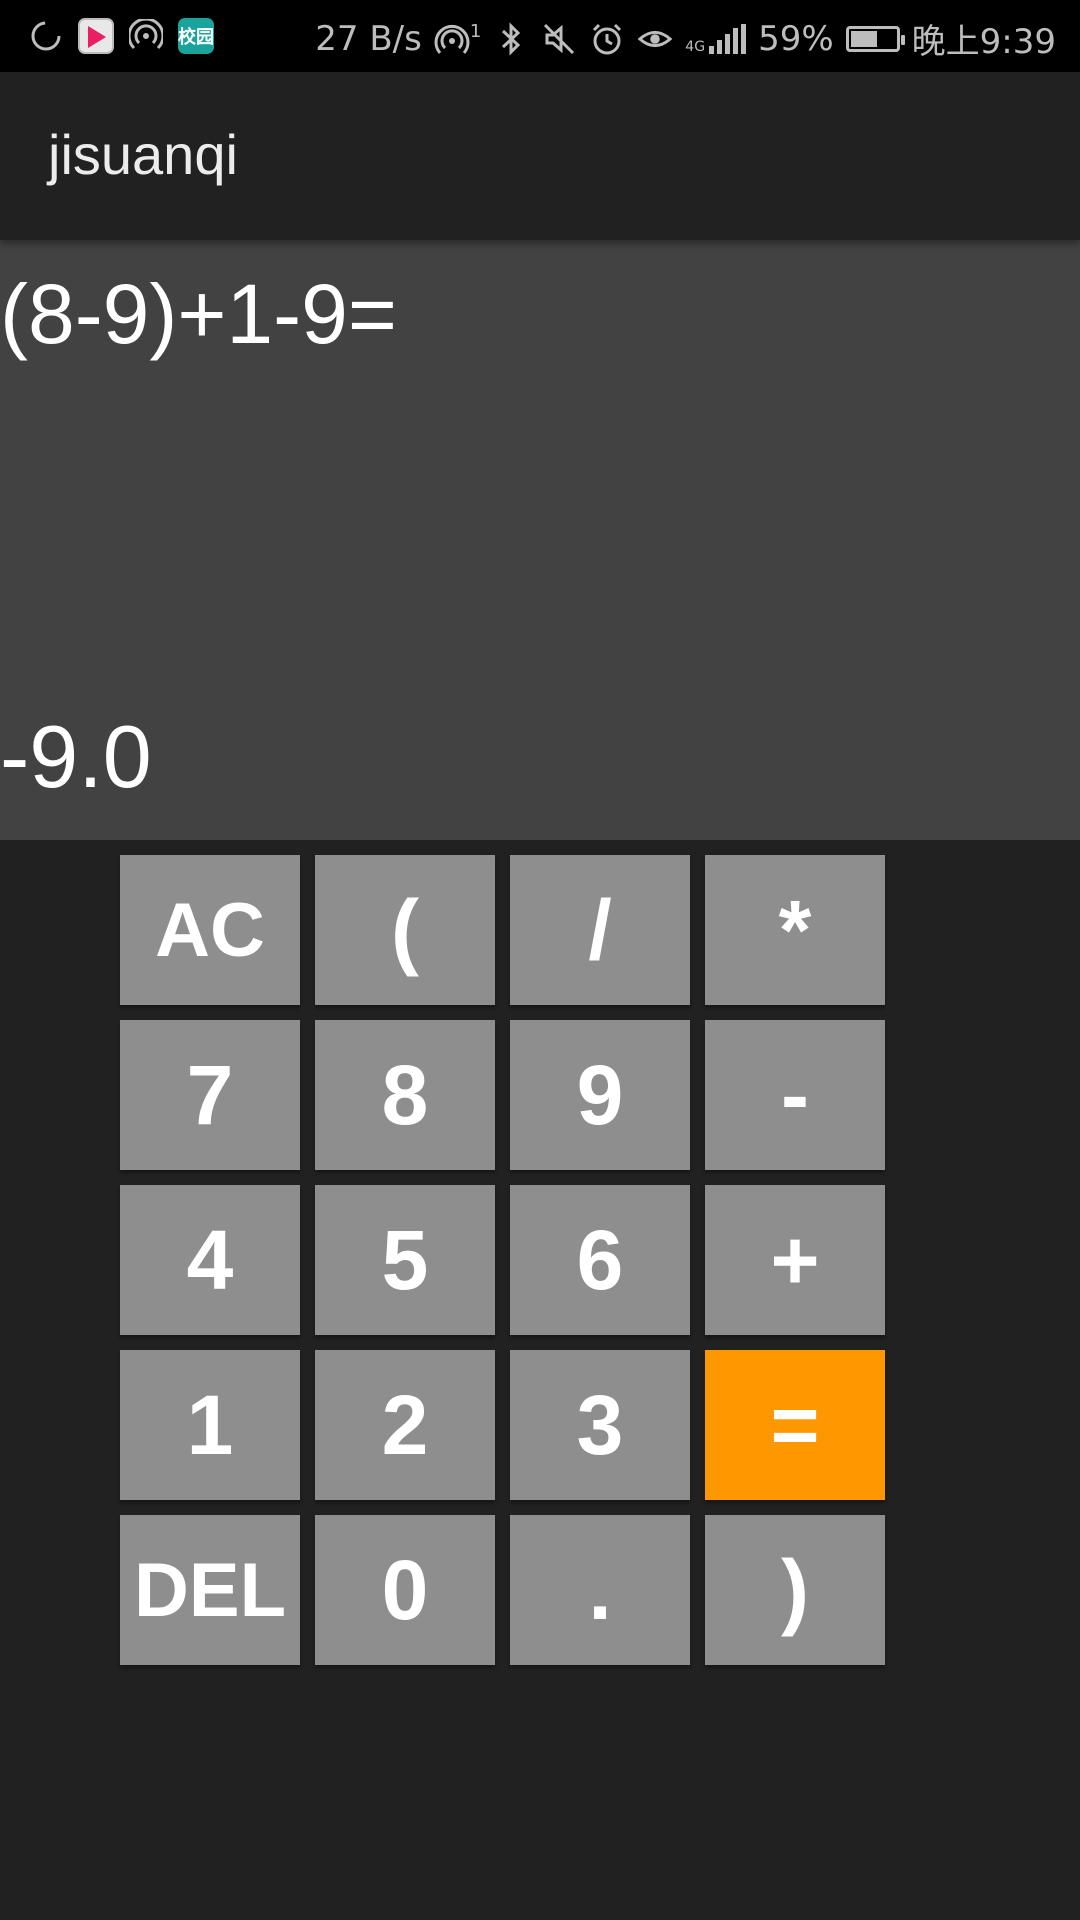 This screenshot has height=1920, width=1080. Describe the element at coordinates (796, 38) in the screenshot. I see `battery-percent: 59%` at that location.